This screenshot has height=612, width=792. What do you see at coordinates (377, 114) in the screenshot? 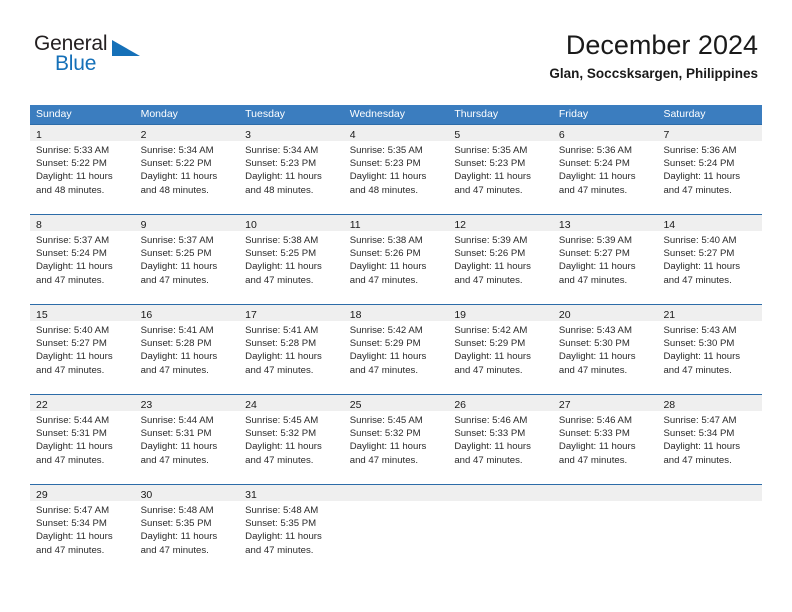
I see `weekday-header-wednesday: Wednesday` at bounding box center [377, 114].